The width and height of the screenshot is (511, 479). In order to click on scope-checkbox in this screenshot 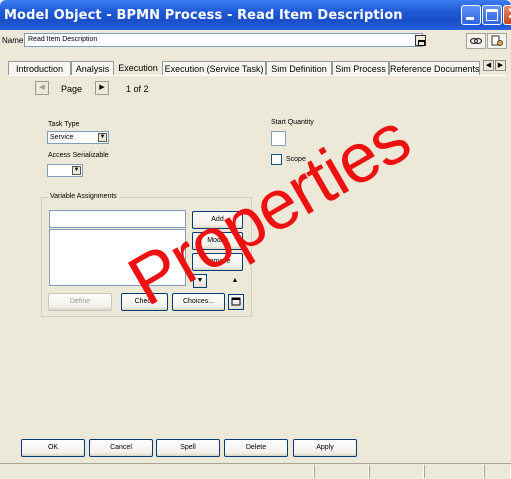, I will do `click(276, 159)`.